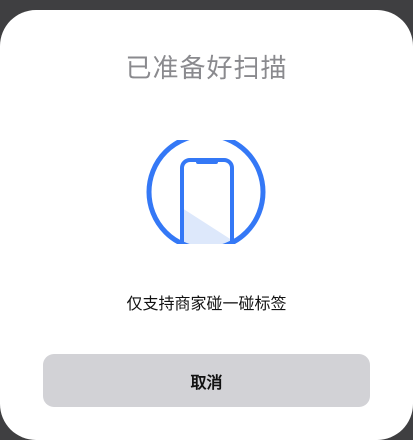  Describe the element at coordinates (206, 192) in the screenshot. I see `nfc-phone-scan-icon` at that location.